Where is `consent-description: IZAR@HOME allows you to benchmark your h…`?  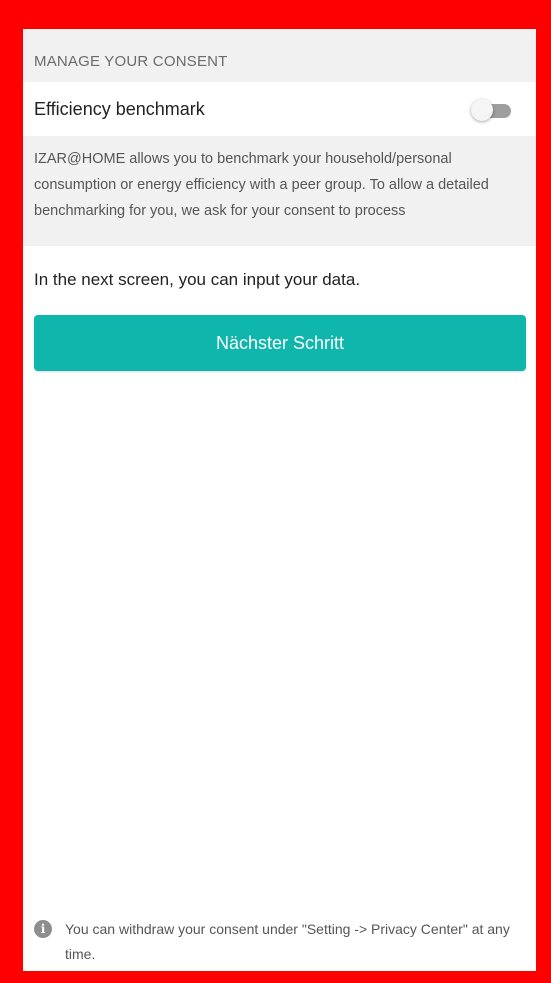
consent-description: IZAR@HOME allows you to benchmark your h… is located at coordinates (261, 185).